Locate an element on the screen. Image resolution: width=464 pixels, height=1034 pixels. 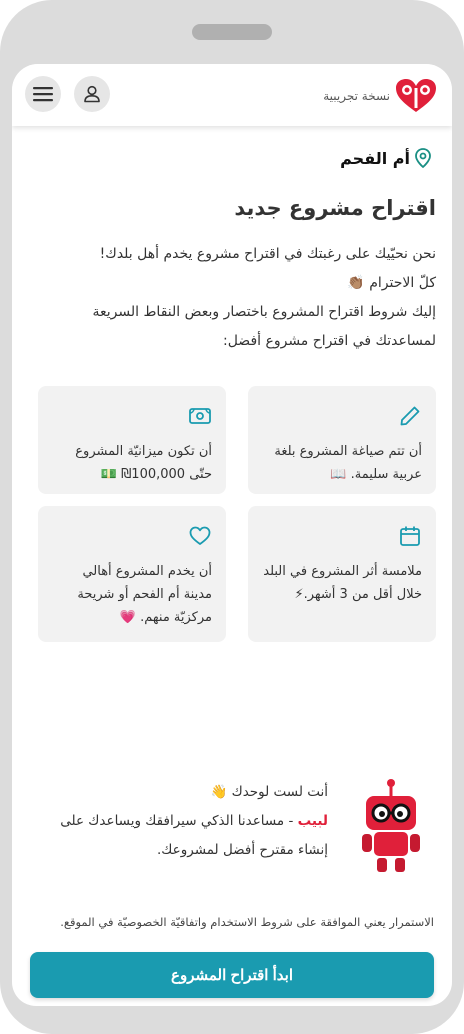
helper-line: لبيب - مساعدنا الذكي سيرافقك ويساعدك على is located at coordinates (178, 821).